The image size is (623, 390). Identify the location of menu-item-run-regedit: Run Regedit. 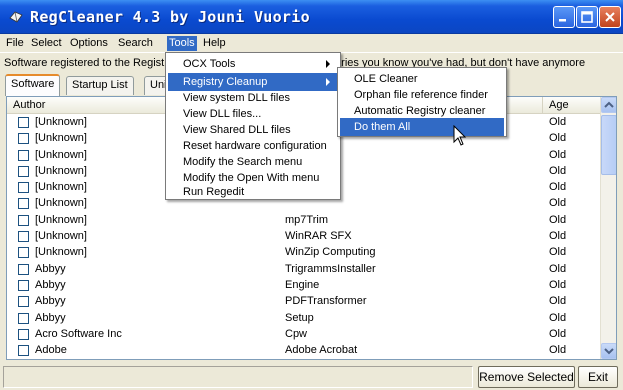
(253, 192).